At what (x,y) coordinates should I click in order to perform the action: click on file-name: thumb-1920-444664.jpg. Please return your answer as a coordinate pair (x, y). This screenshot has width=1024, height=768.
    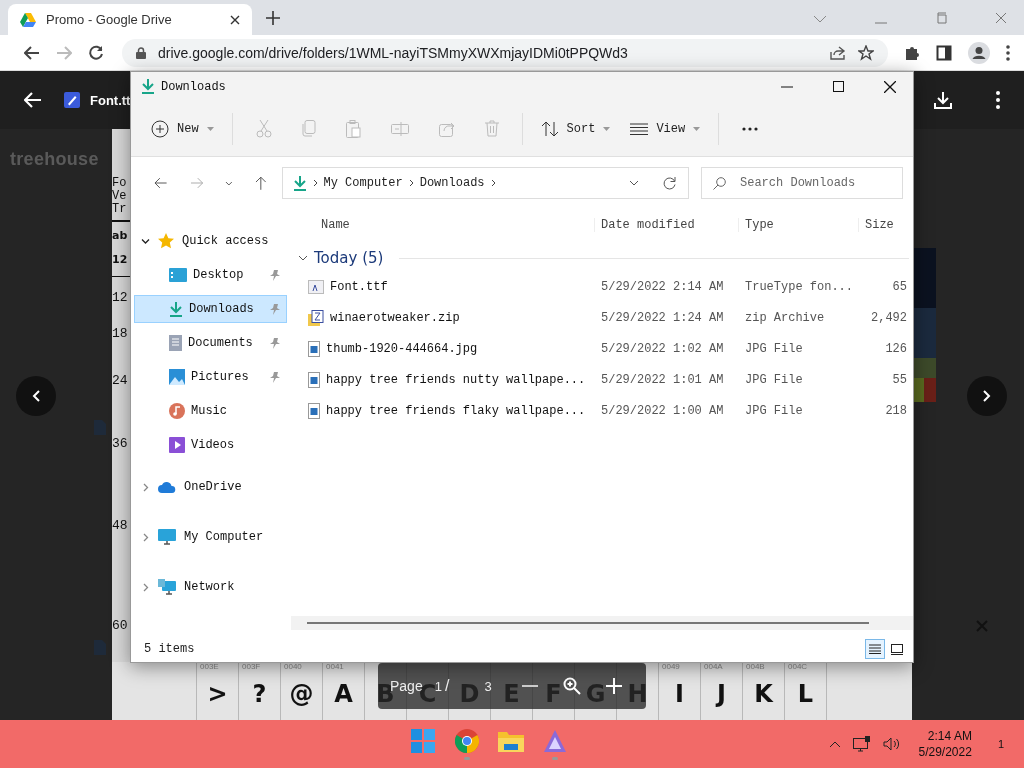
    Looking at the image, I should click on (402, 348).